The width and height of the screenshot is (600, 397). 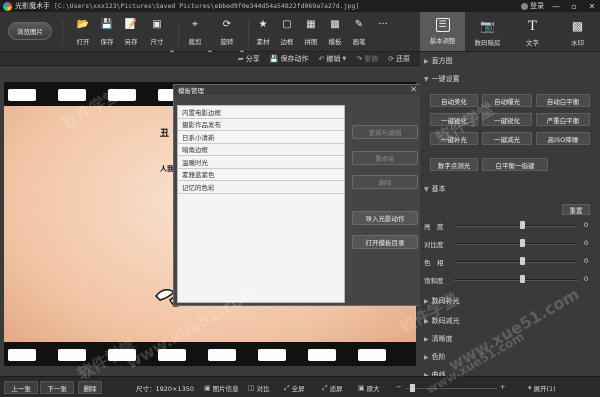 What do you see at coordinates (510, 357) in the screenshot?
I see `section-levels: ▶ 色阶` at bounding box center [510, 357].